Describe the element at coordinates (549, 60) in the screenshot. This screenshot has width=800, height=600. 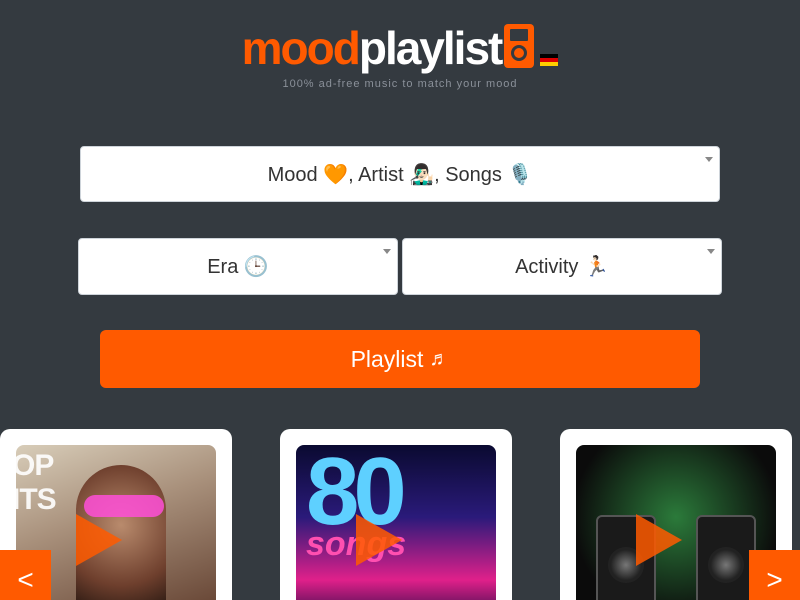
I see `german-flag-icon` at that location.